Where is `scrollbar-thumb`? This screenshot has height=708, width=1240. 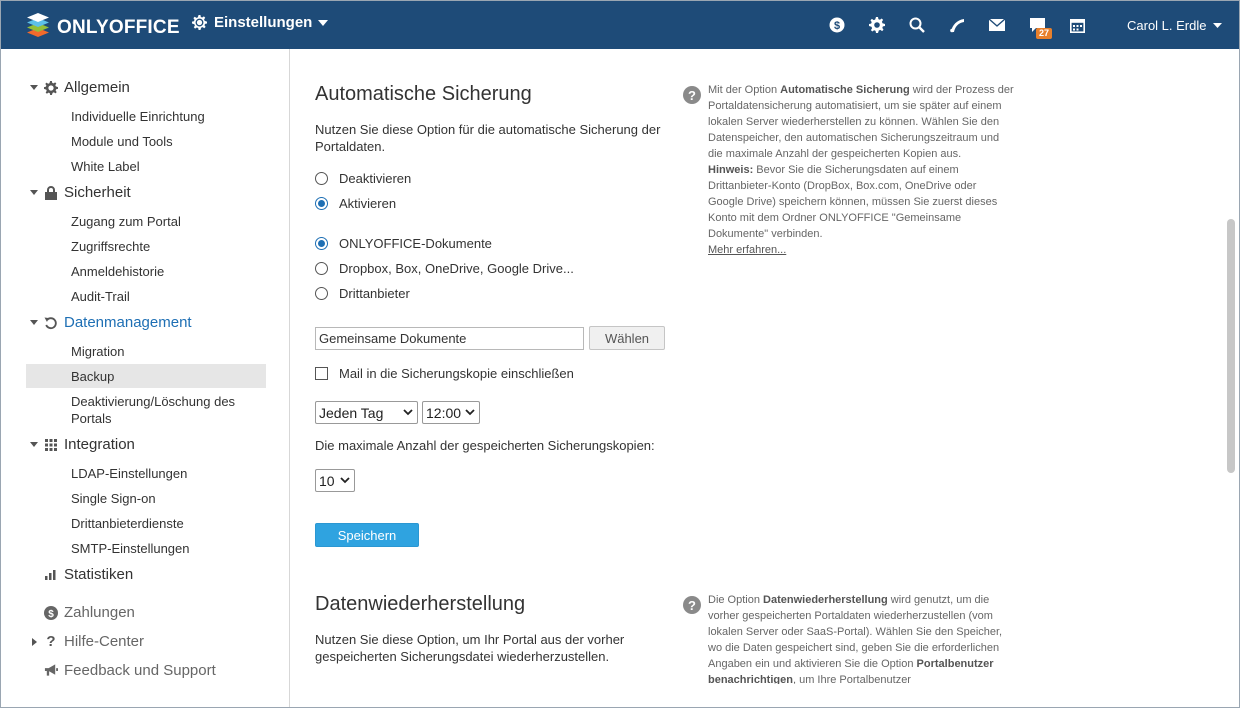 scrollbar-thumb is located at coordinates (1231, 346).